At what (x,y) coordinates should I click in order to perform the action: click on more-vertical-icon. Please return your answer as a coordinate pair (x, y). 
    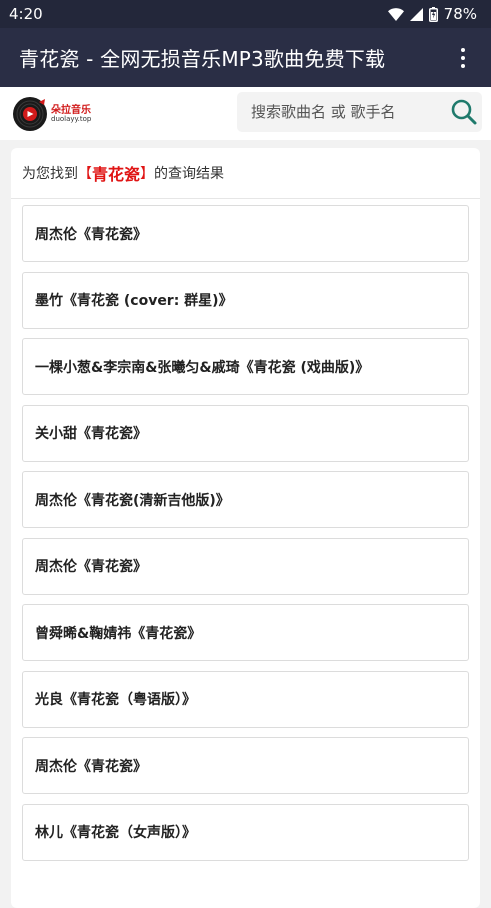
    Looking at the image, I should click on (463, 58).